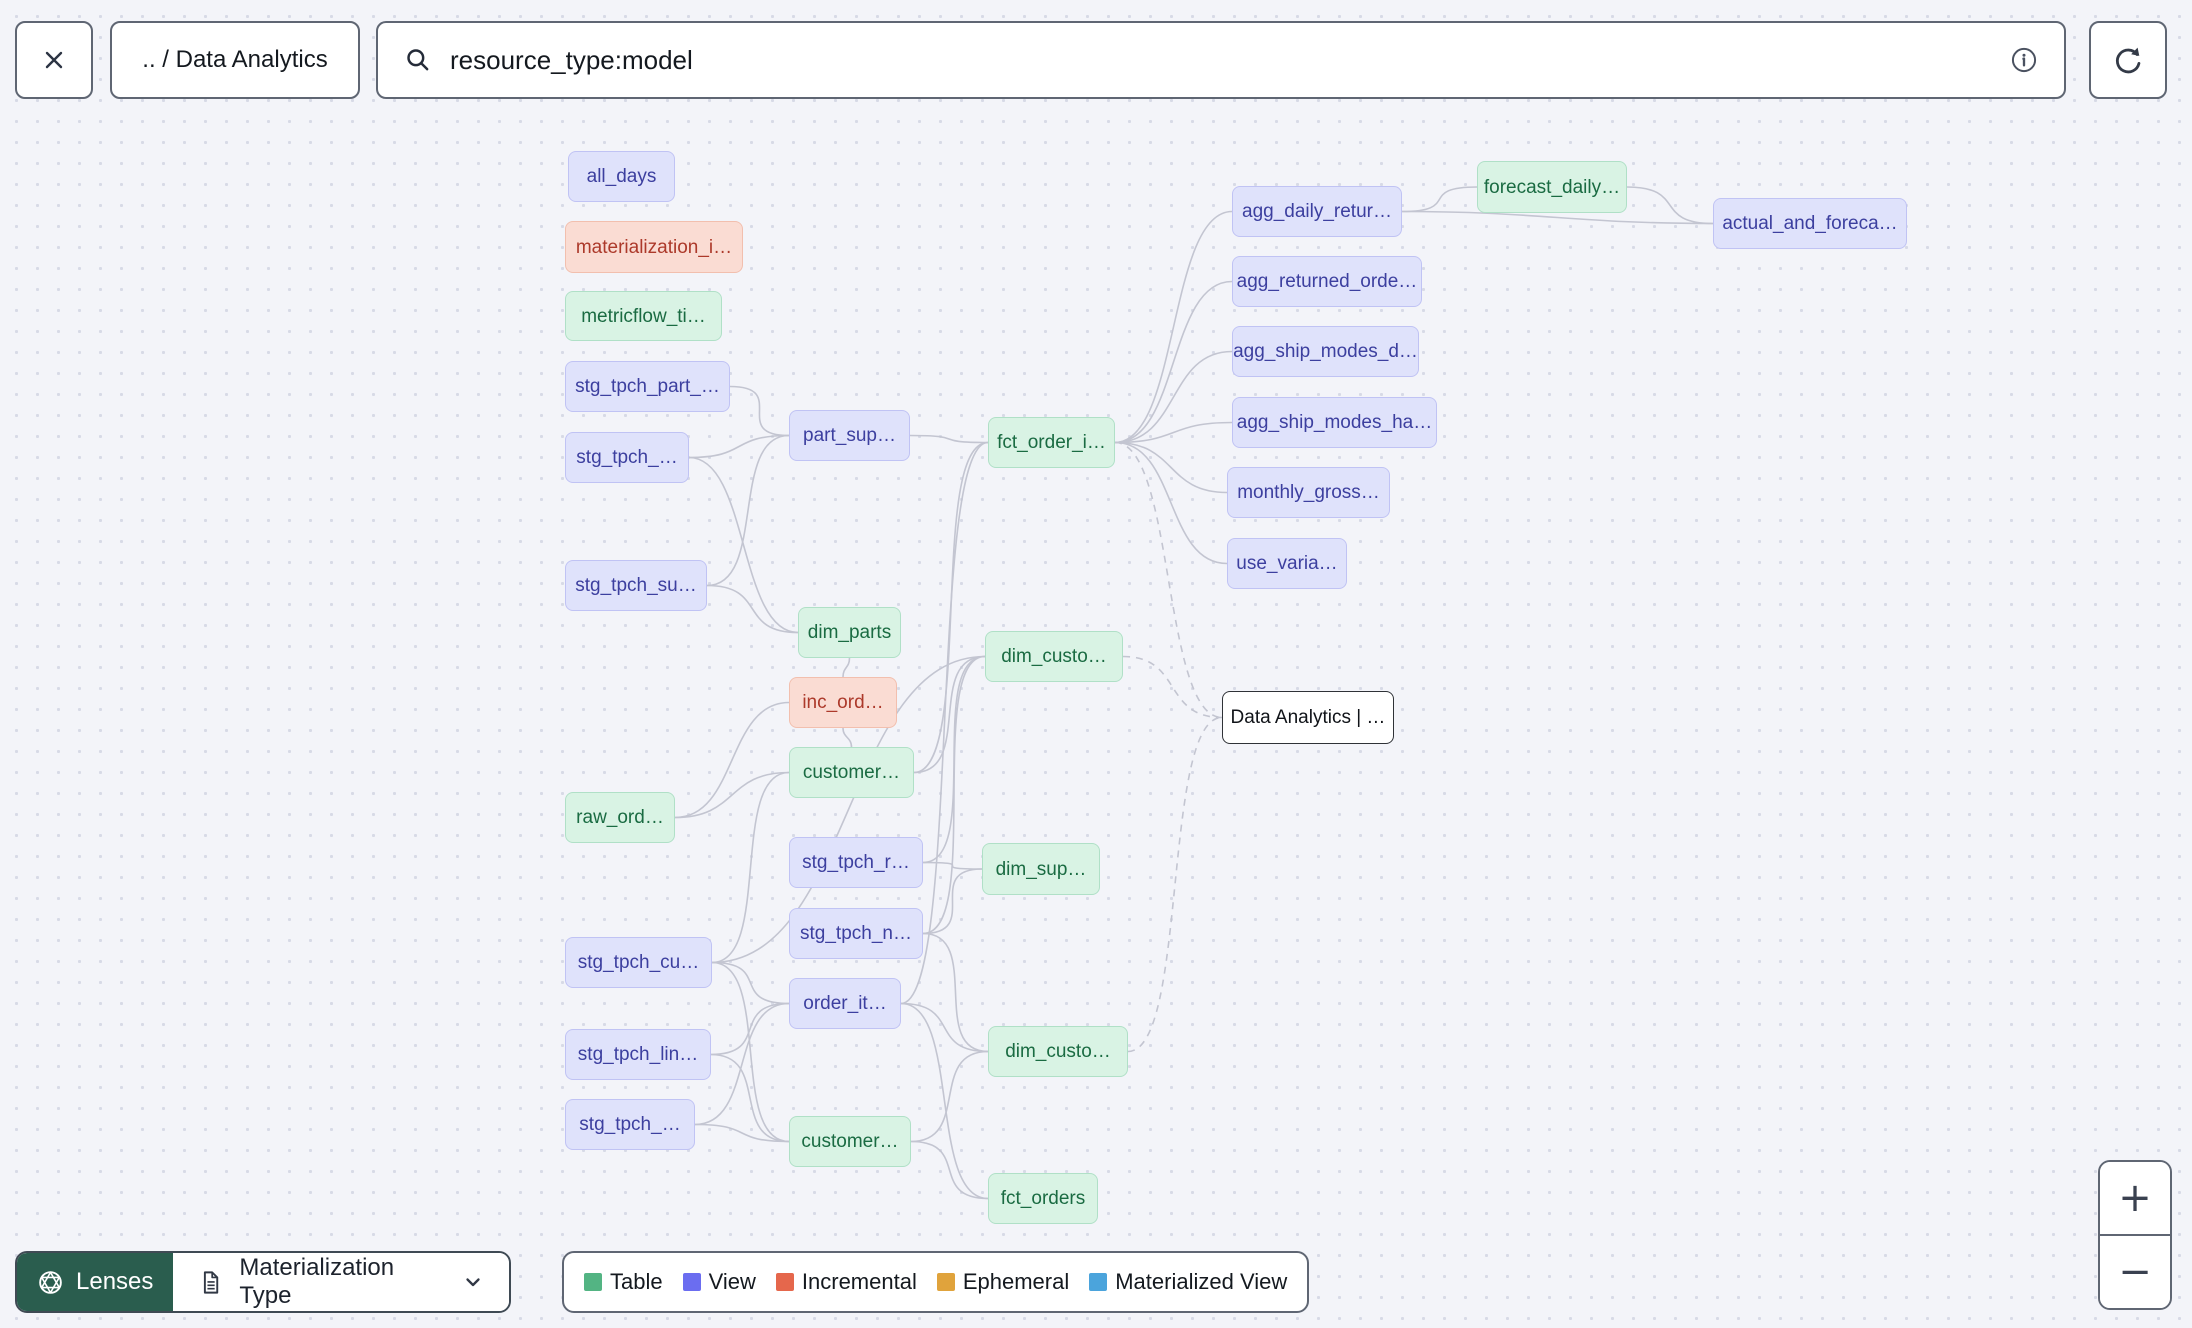 Image resolution: width=2192 pixels, height=1328 pixels. Describe the element at coordinates (2024, 60) in the screenshot. I see `info-icon` at that location.